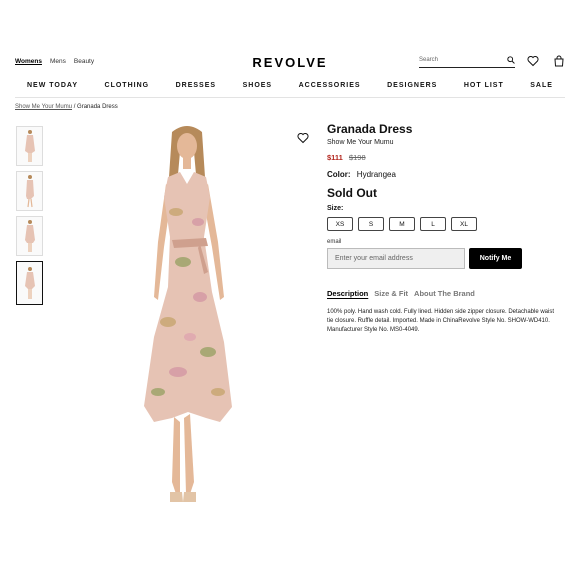 The height and width of the screenshot is (580, 580). Describe the element at coordinates (43, 107) in the screenshot. I see `breadcrumb-brand: Show Me Your Mumu` at that location.